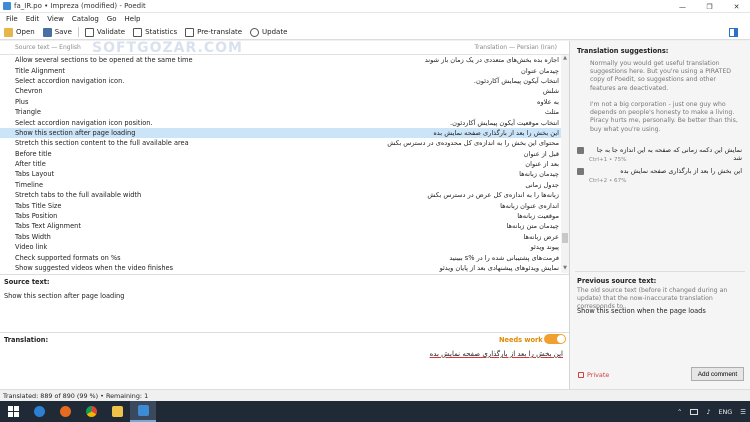 The image size is (750, 422). Describe the element at coordinates (280, 174) in the screenshot. I see `table-row: Tabs Layout چیدمان زبانه‌ها` at that location.